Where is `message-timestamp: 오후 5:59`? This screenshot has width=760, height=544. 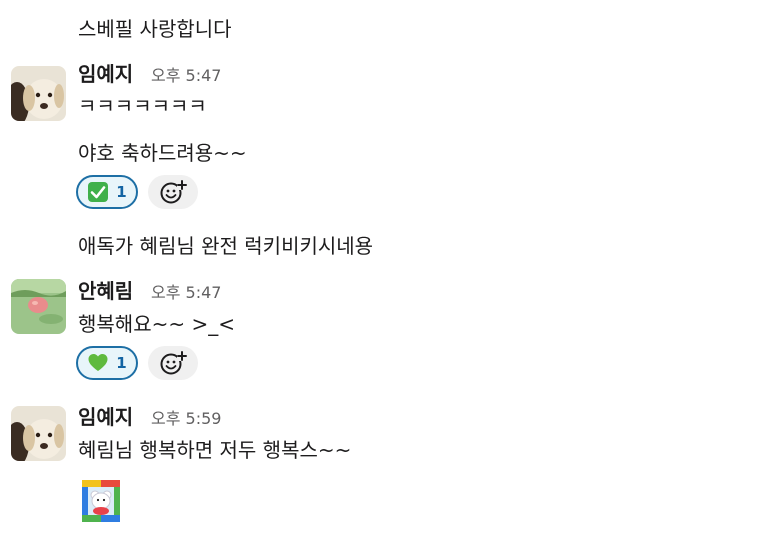
message-timestamp: 오후 5:59 is located at coordinates (186, 419).